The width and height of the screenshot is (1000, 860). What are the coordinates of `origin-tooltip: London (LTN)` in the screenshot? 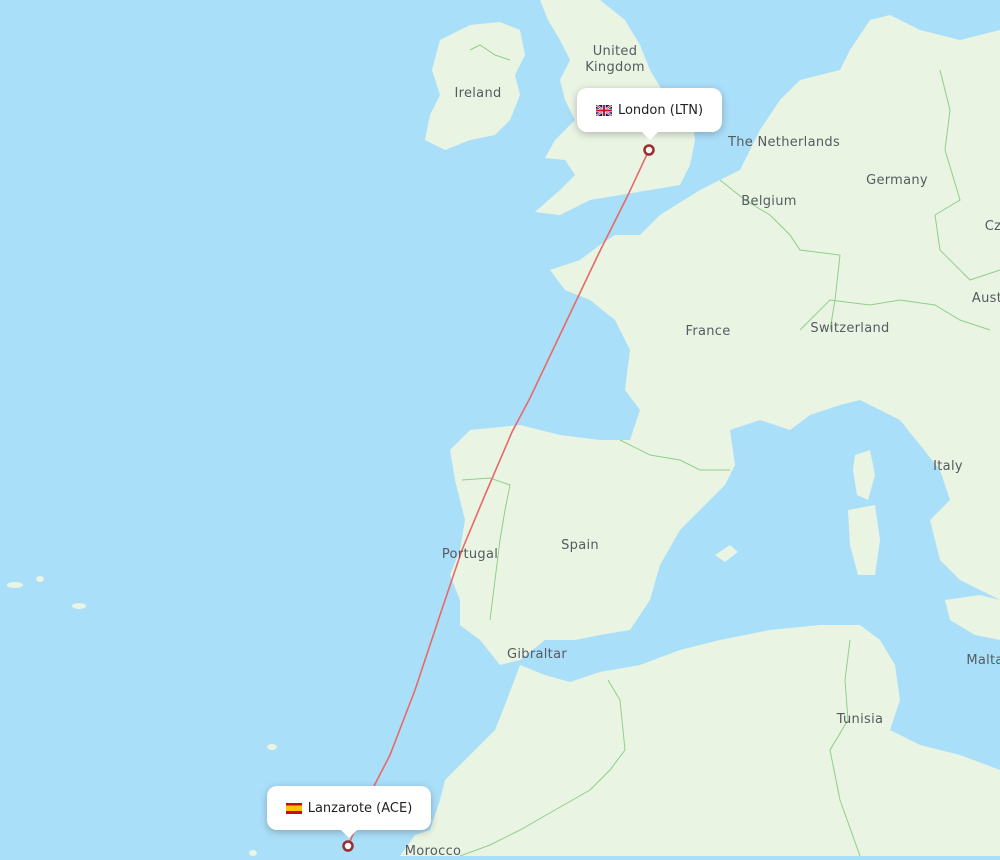 It's located at (649, 114).